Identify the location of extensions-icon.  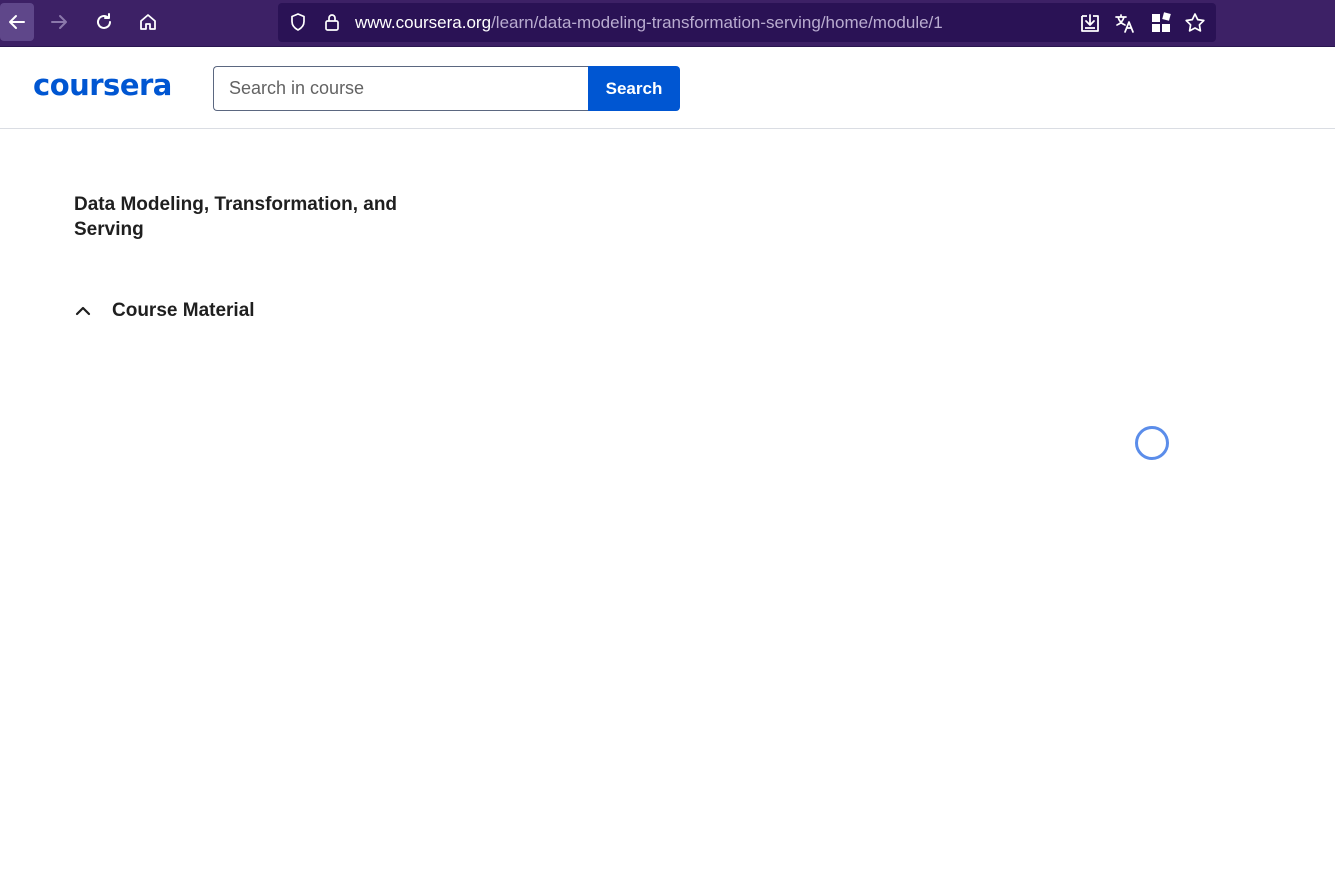
(1161, 25).